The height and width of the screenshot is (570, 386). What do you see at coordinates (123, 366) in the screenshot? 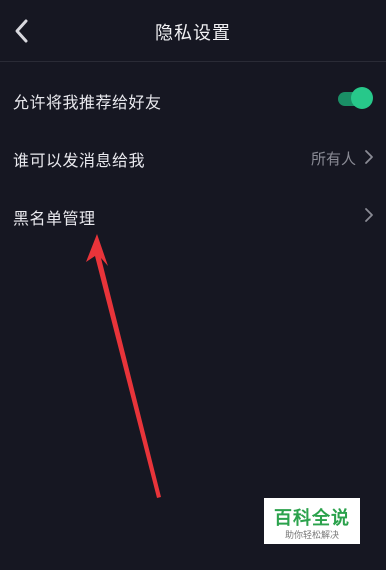
I see `annotation-arrow` at bounding box center [123, 366].